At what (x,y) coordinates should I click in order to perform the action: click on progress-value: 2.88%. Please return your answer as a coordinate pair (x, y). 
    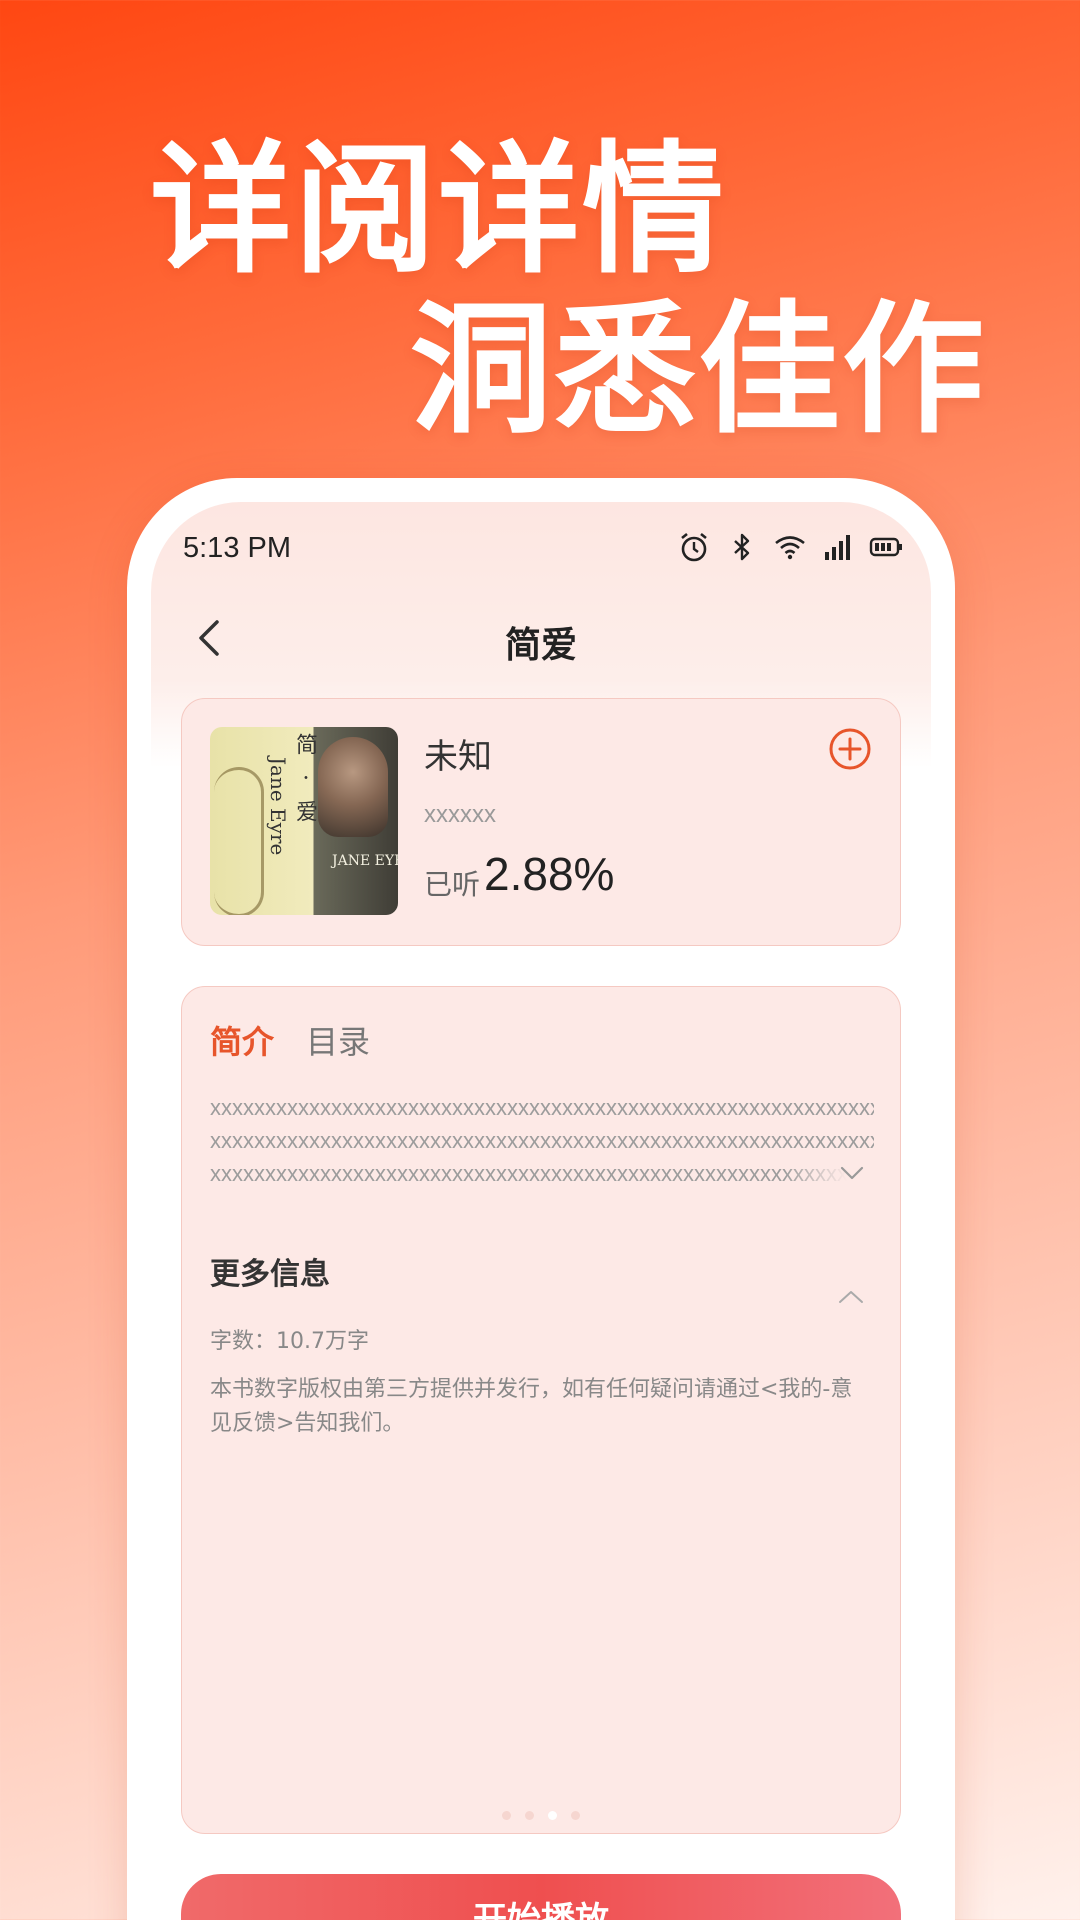
    Looking at the image, I should click on (549, 874).